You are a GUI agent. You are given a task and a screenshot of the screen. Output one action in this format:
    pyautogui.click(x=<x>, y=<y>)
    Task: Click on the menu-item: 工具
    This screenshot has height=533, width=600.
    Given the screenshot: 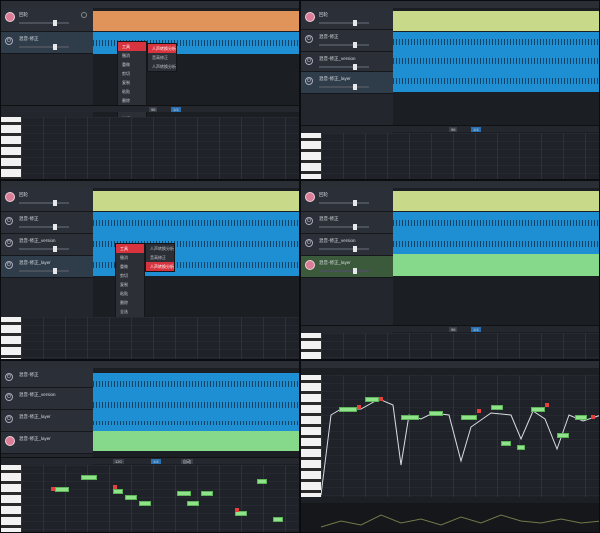 What is the action you would take?
    pyautogui.click(x=132, y=46)
    